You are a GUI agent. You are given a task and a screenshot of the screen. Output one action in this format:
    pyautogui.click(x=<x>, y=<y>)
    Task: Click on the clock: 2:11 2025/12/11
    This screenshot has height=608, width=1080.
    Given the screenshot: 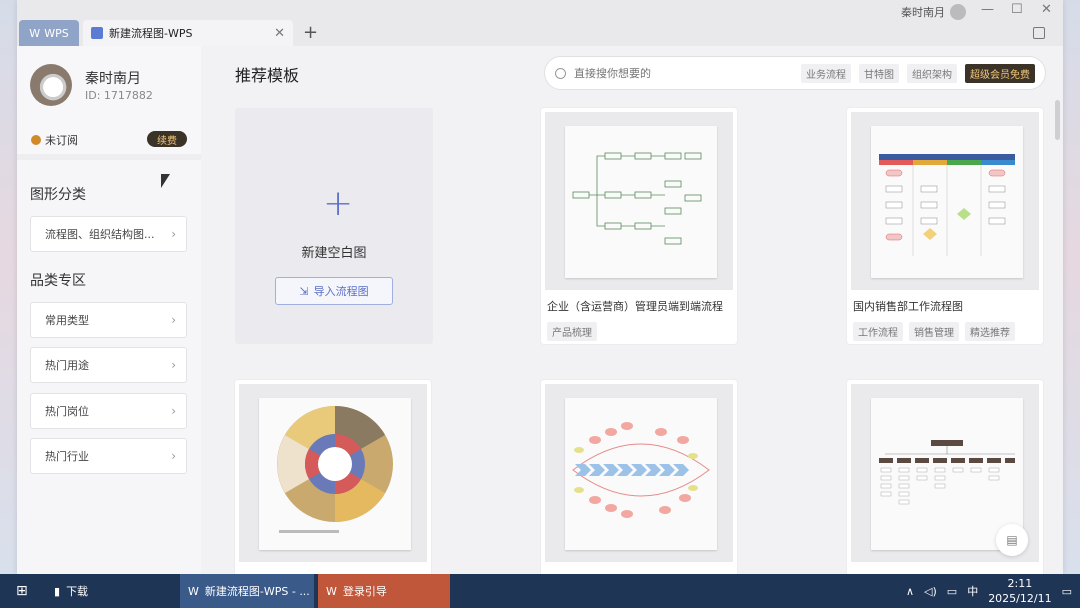 What is the action you would take?
    pyautogui.click(x=1019, y=591)
    